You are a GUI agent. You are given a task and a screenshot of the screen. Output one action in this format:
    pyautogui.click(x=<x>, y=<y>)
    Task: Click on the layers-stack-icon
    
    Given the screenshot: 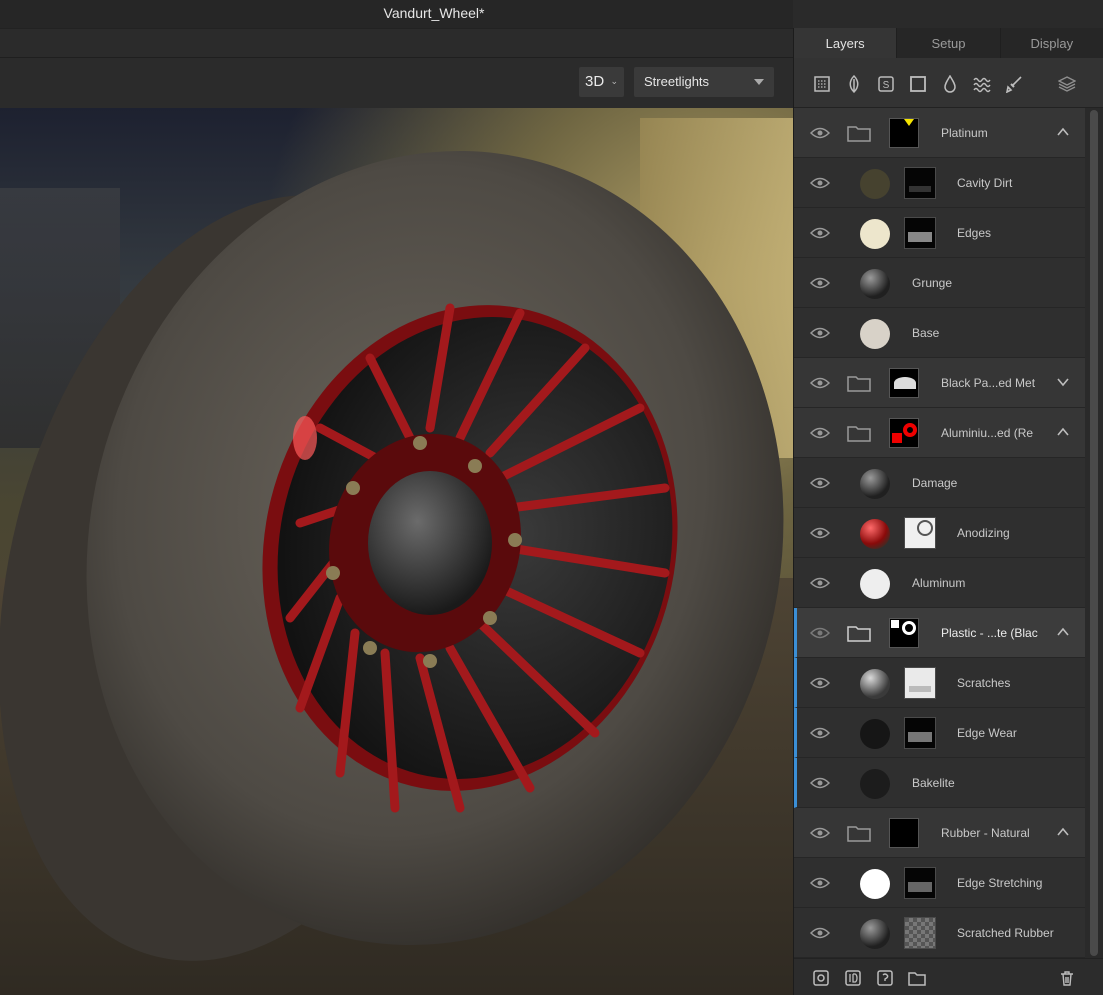 What is the action you would take?
    pyautogui.click(x=1067, y=84)
    